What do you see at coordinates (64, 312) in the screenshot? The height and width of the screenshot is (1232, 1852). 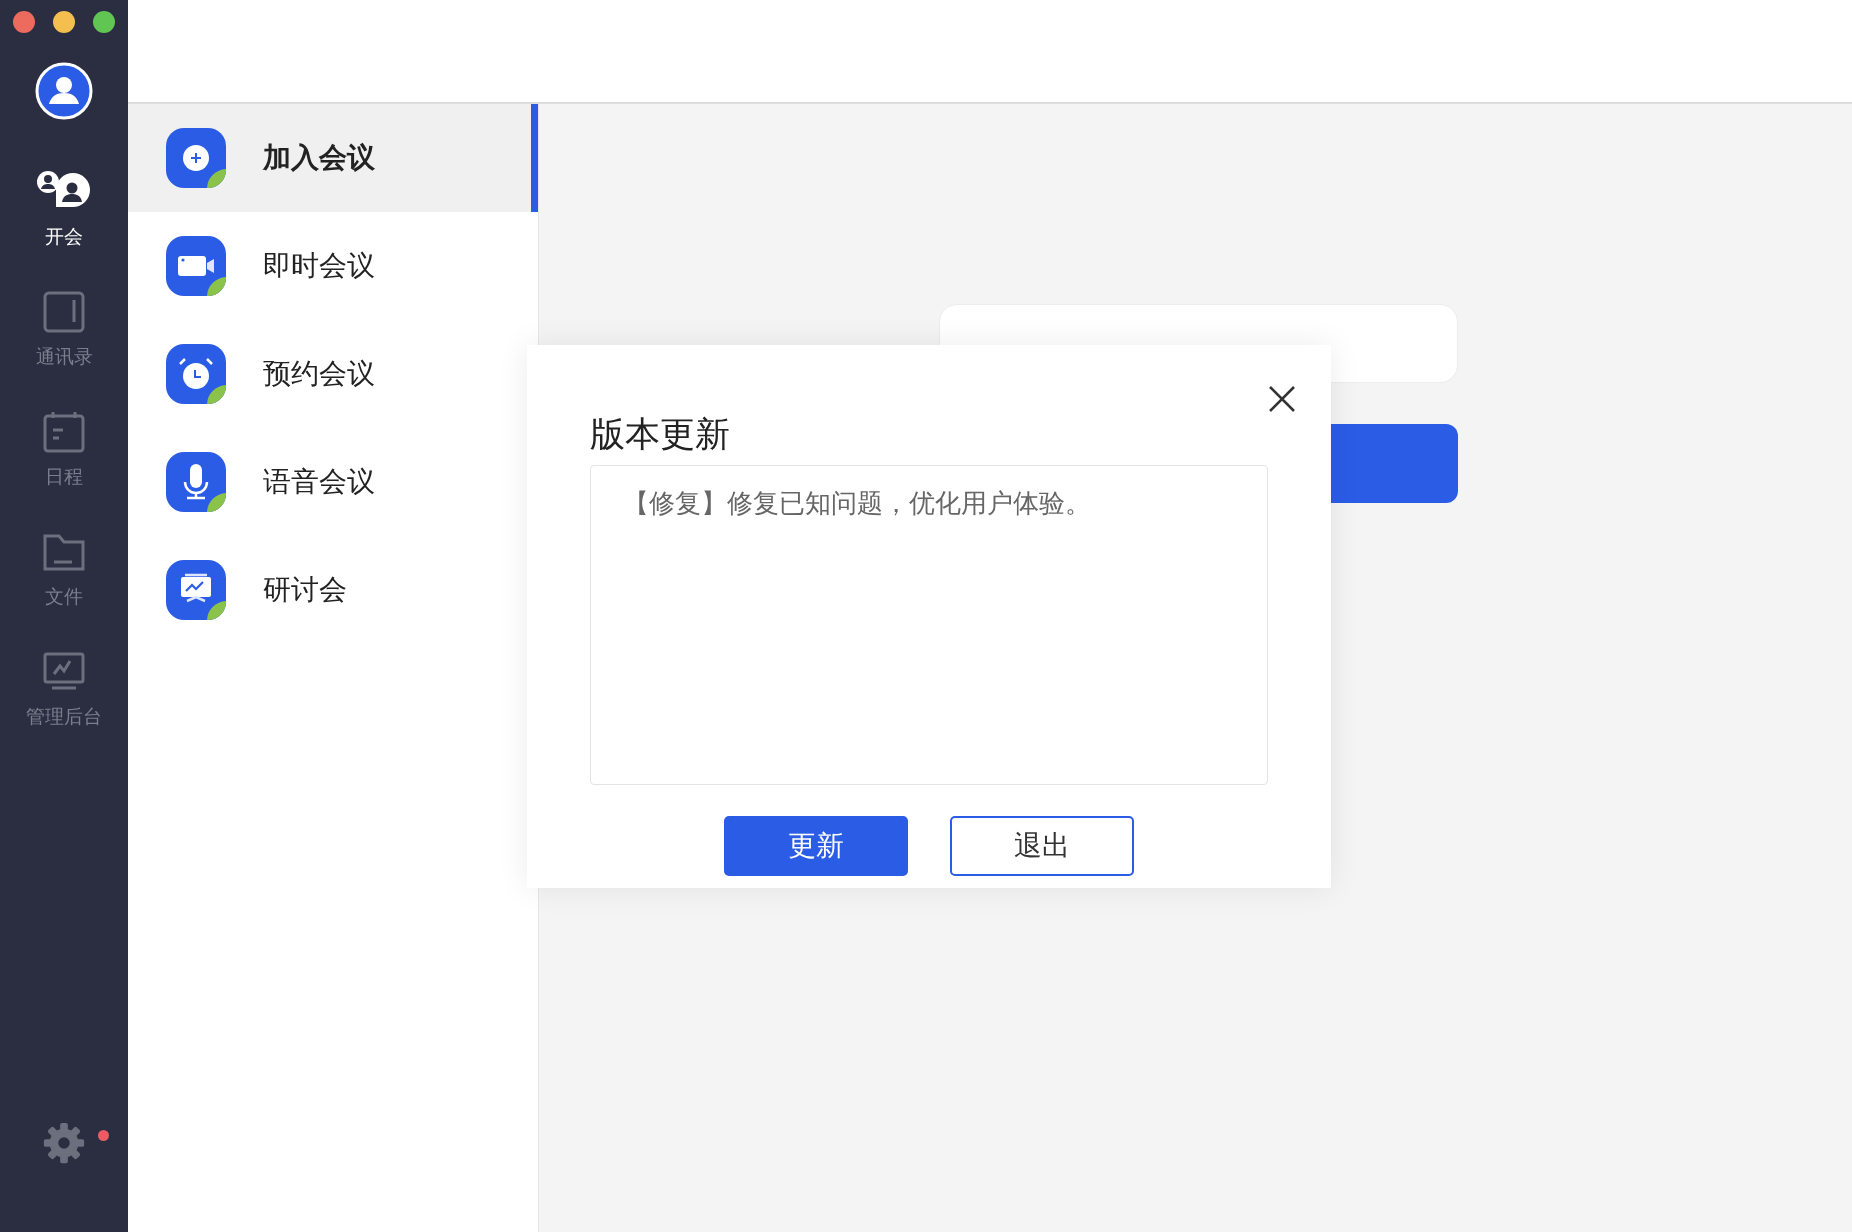 I see `notebook-icon` at bounding box center [64, 312].